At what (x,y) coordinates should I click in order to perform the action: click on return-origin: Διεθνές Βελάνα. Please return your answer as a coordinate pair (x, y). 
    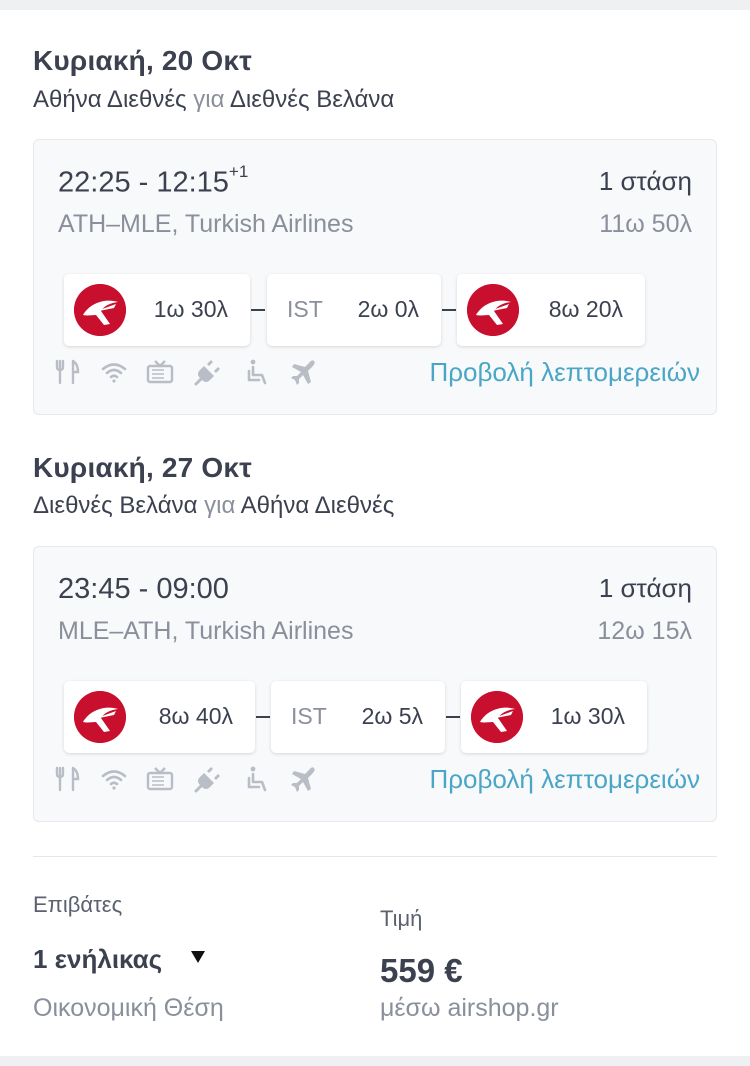
    Looking at the image, I should click on (115, 505).